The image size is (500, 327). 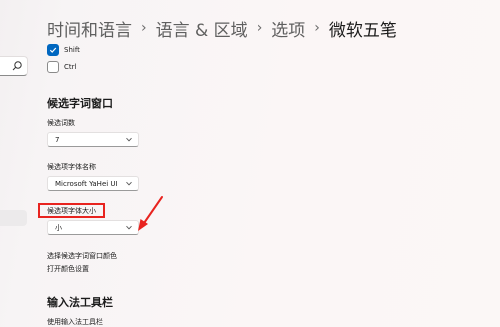 What do you see at coordinates (57, 139) in the screenshot?
I see `candidate-count-value: 7` at bounding box center [57, 139].